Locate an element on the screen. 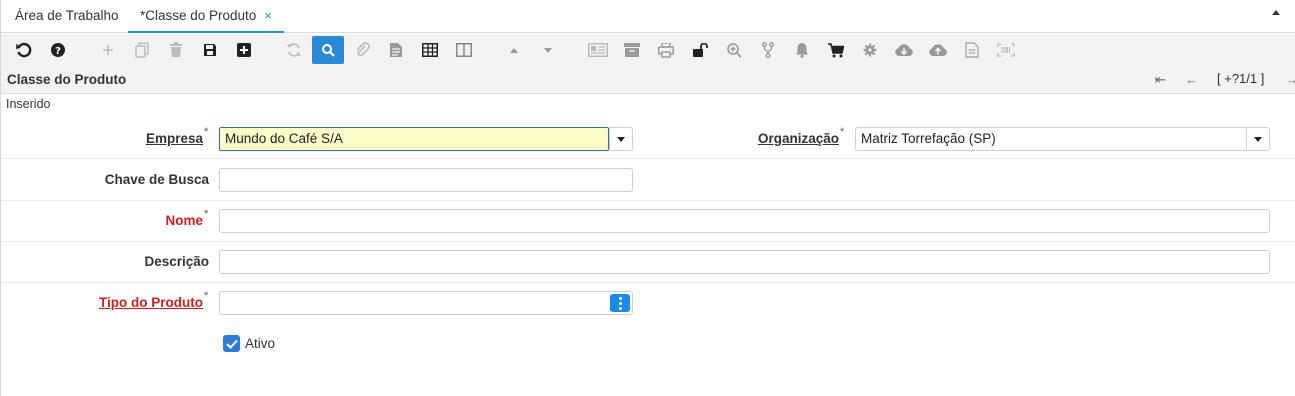 This screenshot has height=396, width=1295. window-title: Classe do Produto is located at coordinates (67, 79).